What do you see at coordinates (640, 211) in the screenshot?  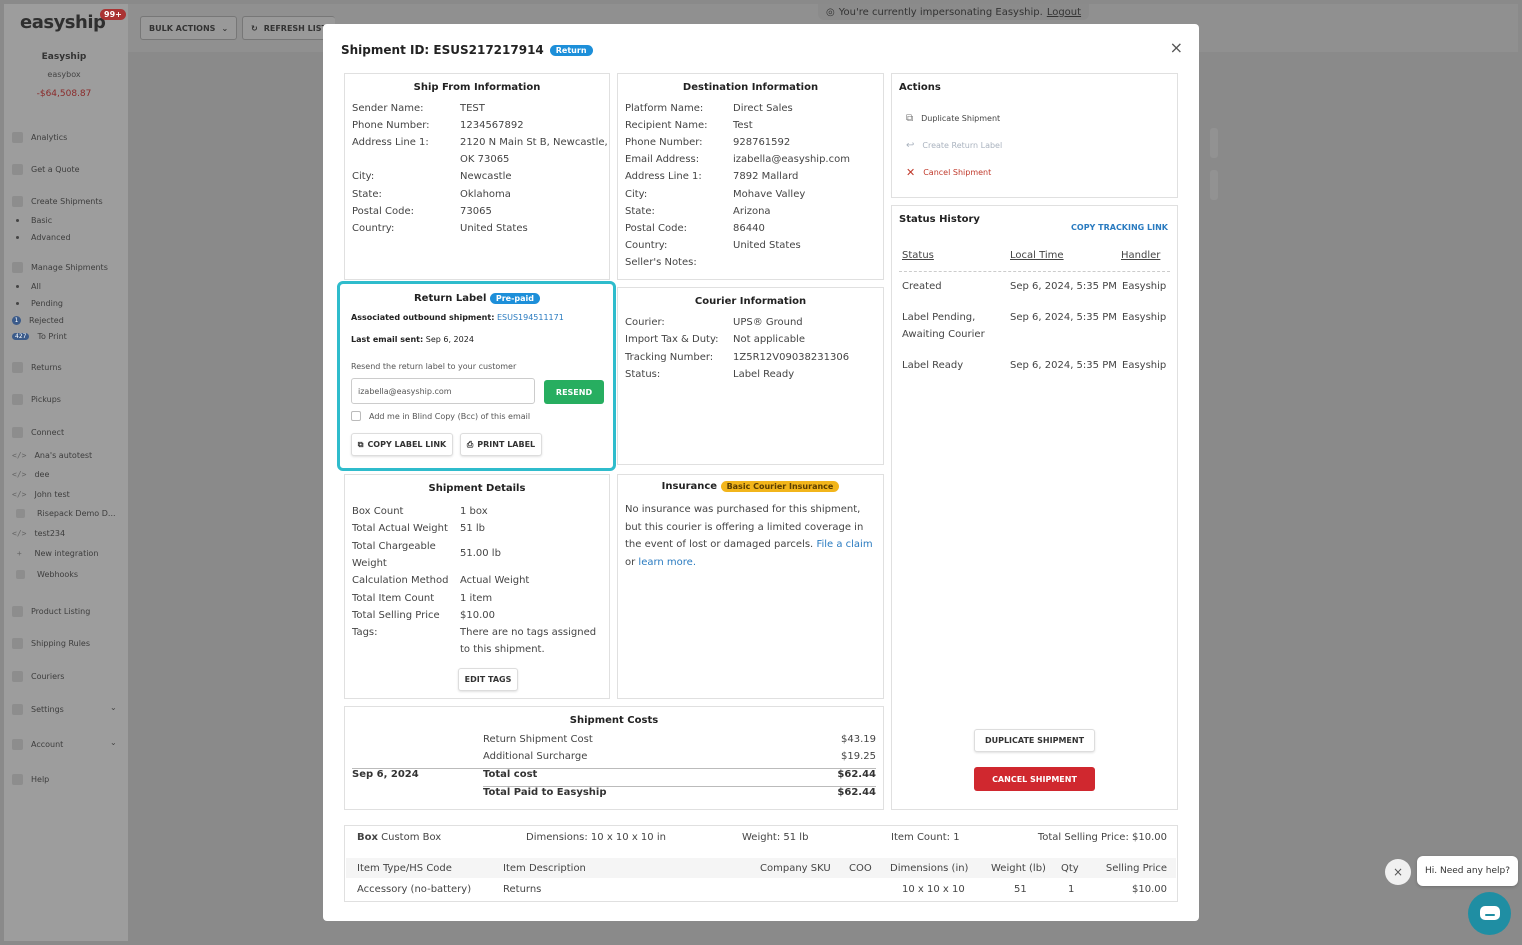 I see `destination-label: State:` at bounding box center [640, 211].